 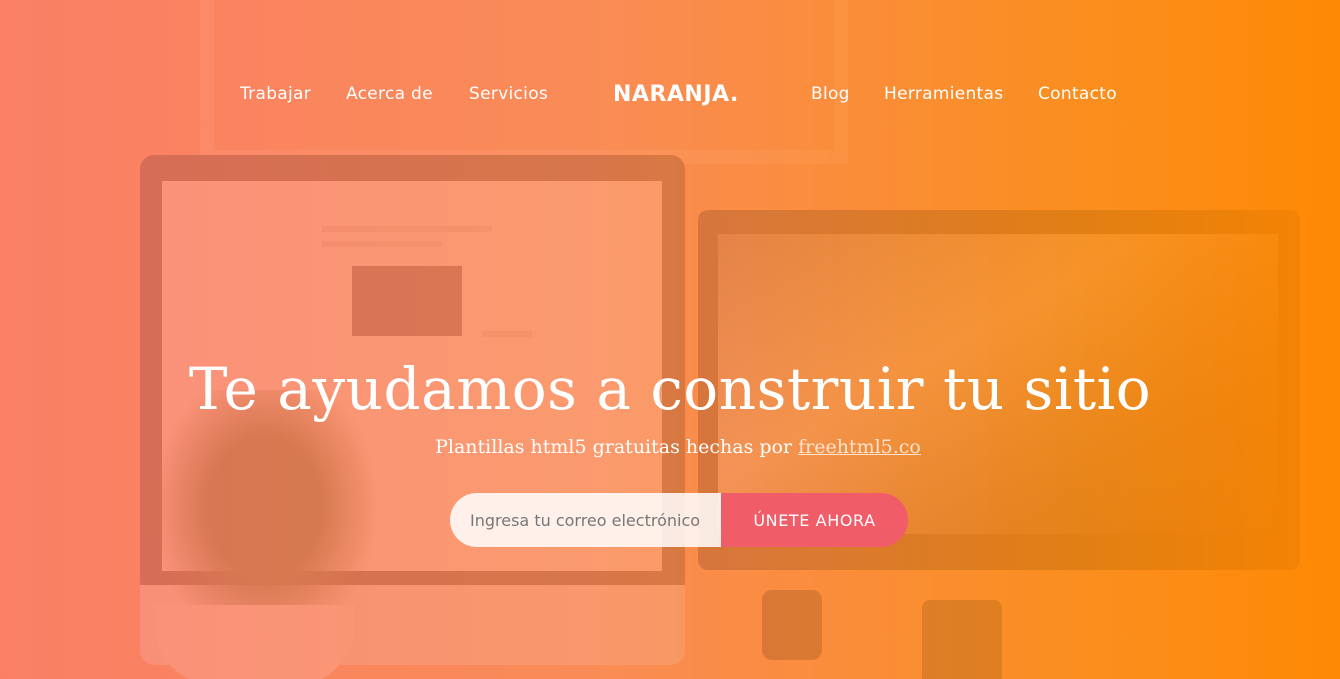 What do you see at coordinates (508, 94) in the screenshot?
I see `nav-link-servicios: Servicios` at bounding box center [508, 94].